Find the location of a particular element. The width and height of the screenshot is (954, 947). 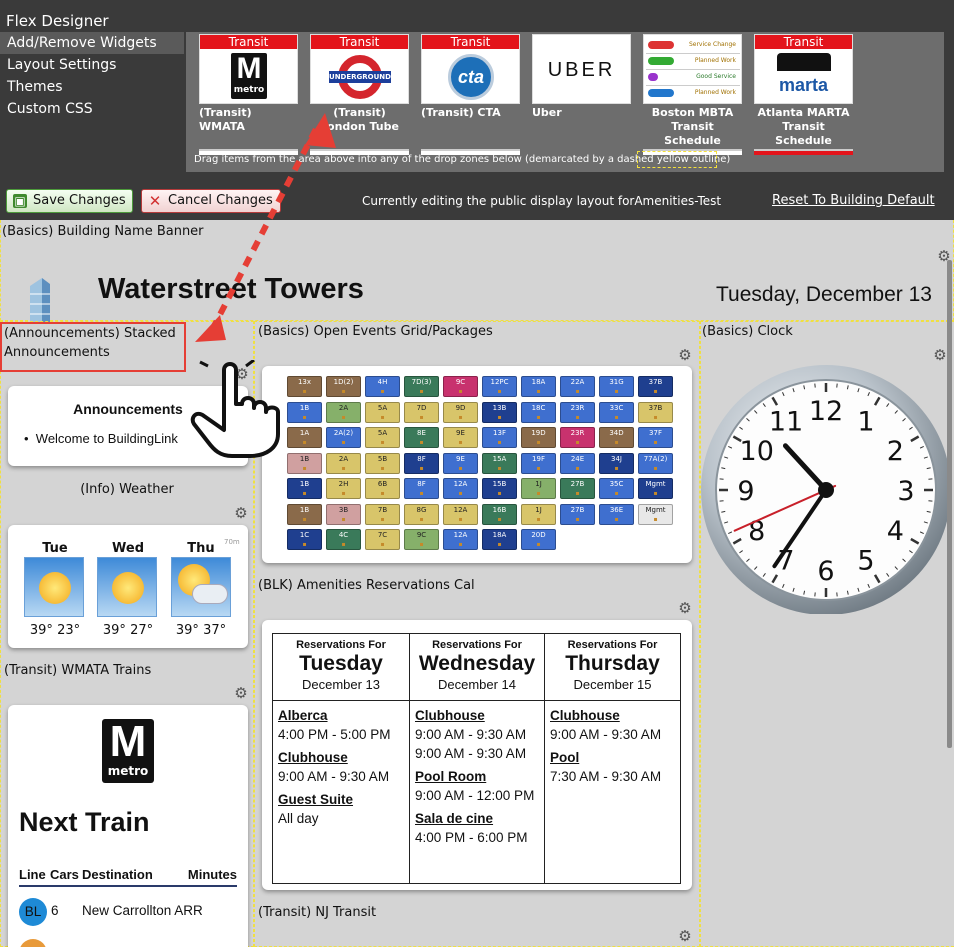

amenity-name: Pool Room is located at coordinates (477, 776).